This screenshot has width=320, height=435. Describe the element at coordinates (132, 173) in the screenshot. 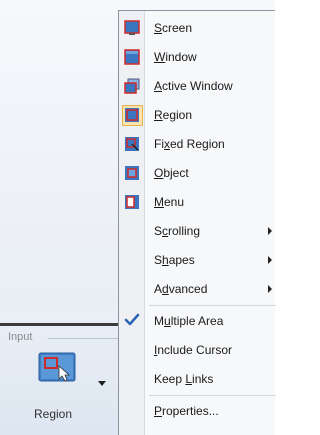

I see `object-icon` at that location.